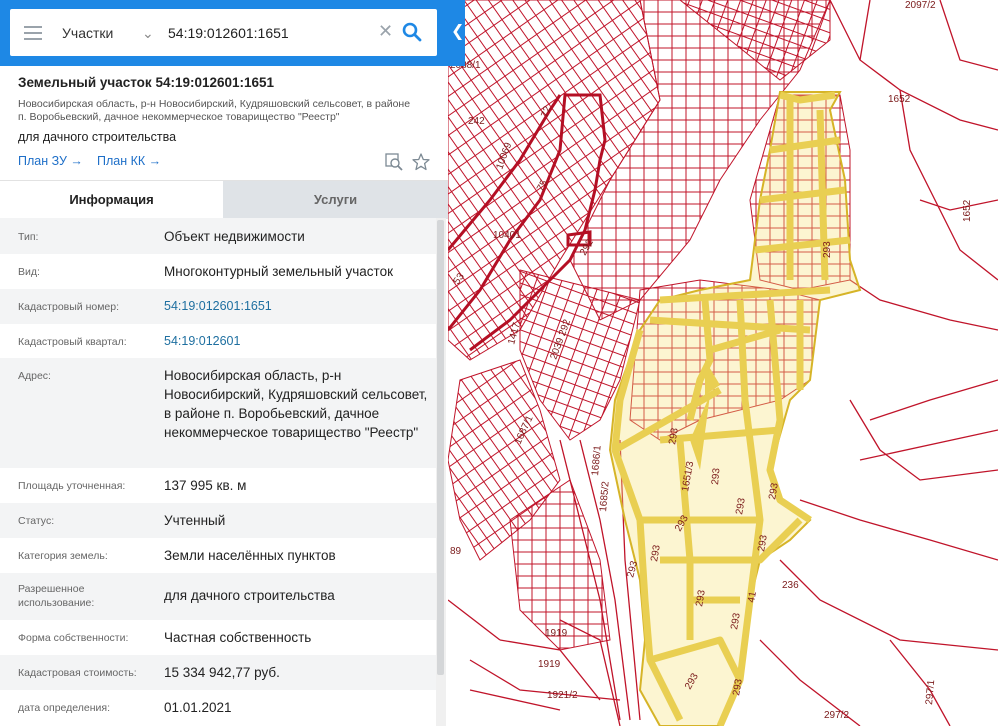  What do you see at coordinates (335, 200) in the screenshot?
I see `tab-services: Услуги` at bounding box center [335, 200].